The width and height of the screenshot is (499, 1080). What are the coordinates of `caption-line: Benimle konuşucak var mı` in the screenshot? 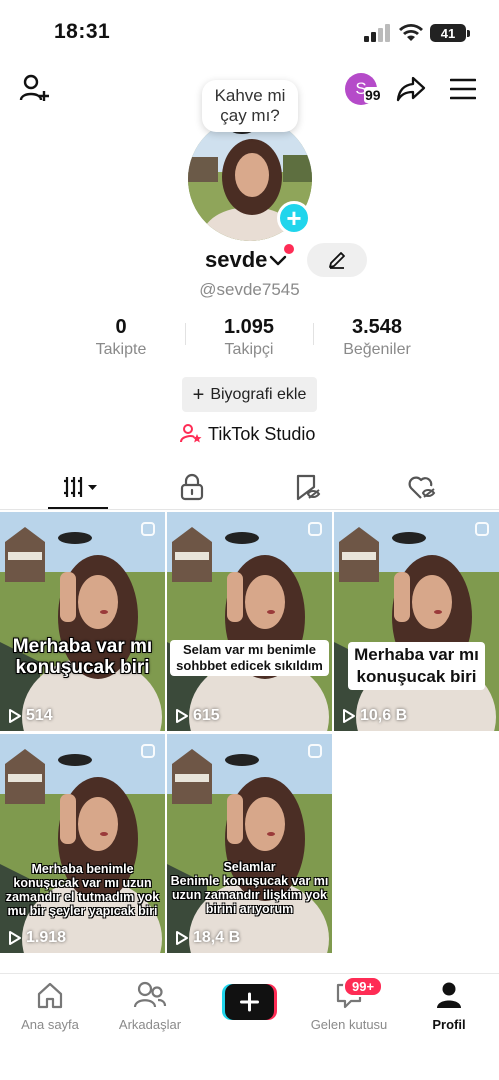 It's located at (249, 881).